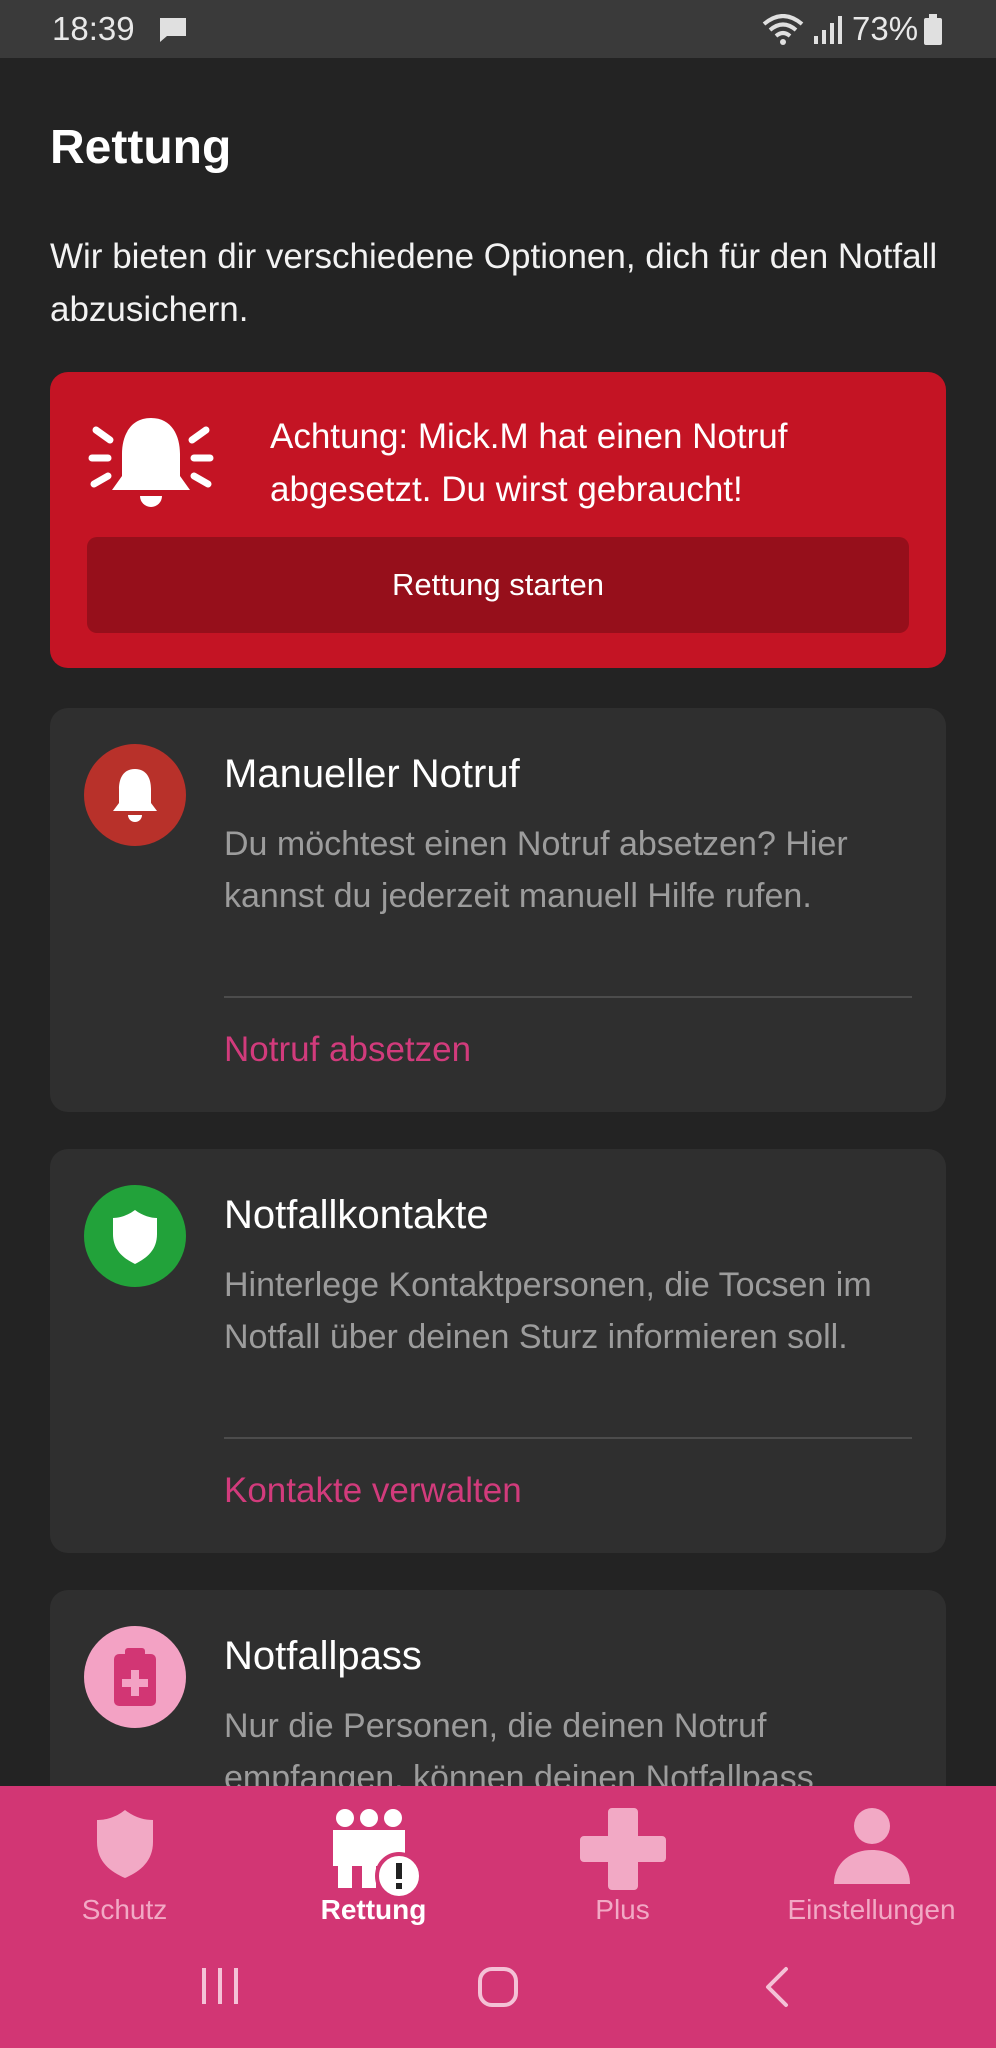 This screenshot has width=996, height=2048. Describe the element at coordinates (141, 147) in the screenshot. I see `page-title: Rettung` at that location.